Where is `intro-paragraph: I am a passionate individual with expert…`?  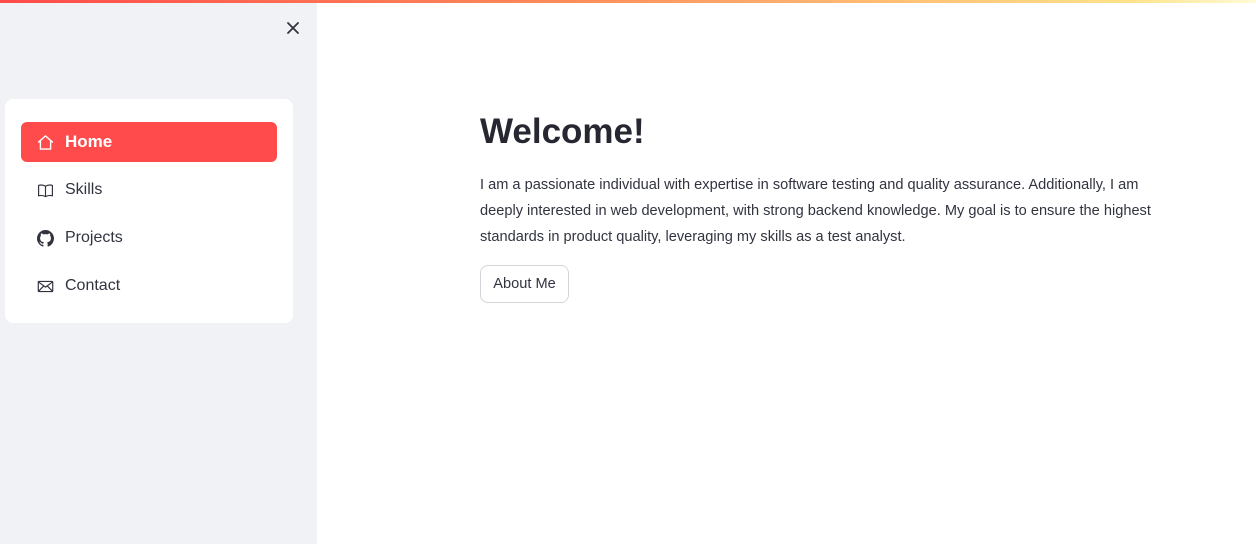
intro-paragraph: I am a passionate individual with expert… is located at coordinates (815, 211).